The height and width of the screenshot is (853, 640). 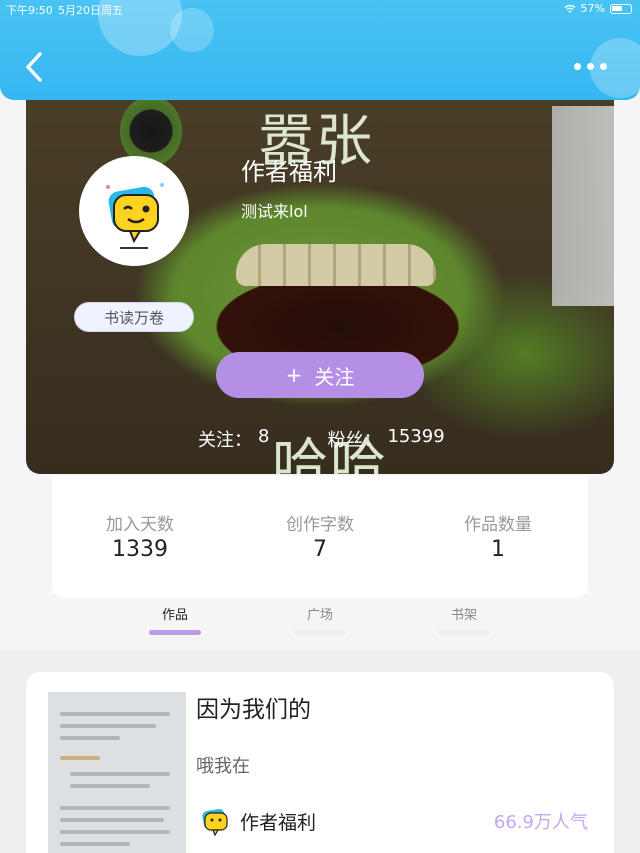 I want to click on profile-tabs: 作品 广场 书架, so click(x=320, y=622).